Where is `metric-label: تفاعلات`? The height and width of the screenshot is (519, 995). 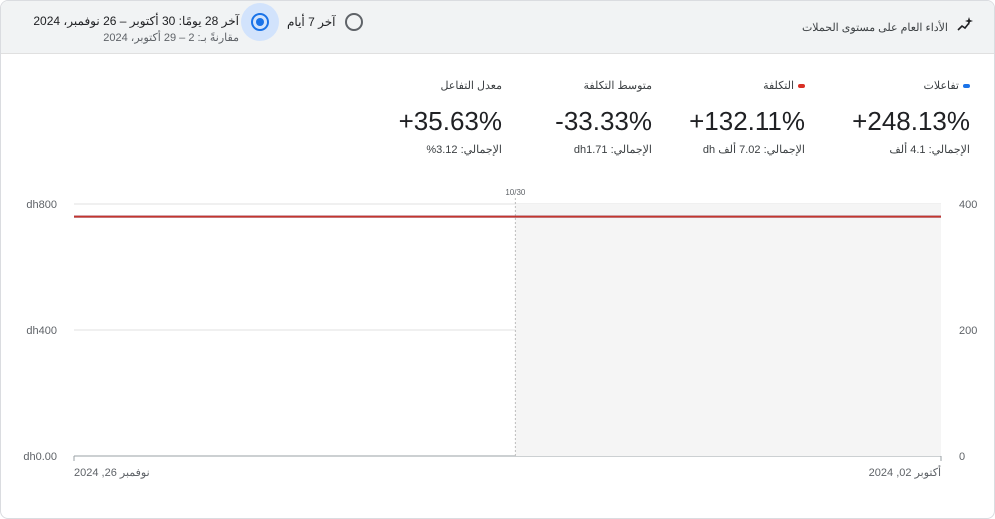
metric-label: تفاعلات is located at coordinates (941, 86).